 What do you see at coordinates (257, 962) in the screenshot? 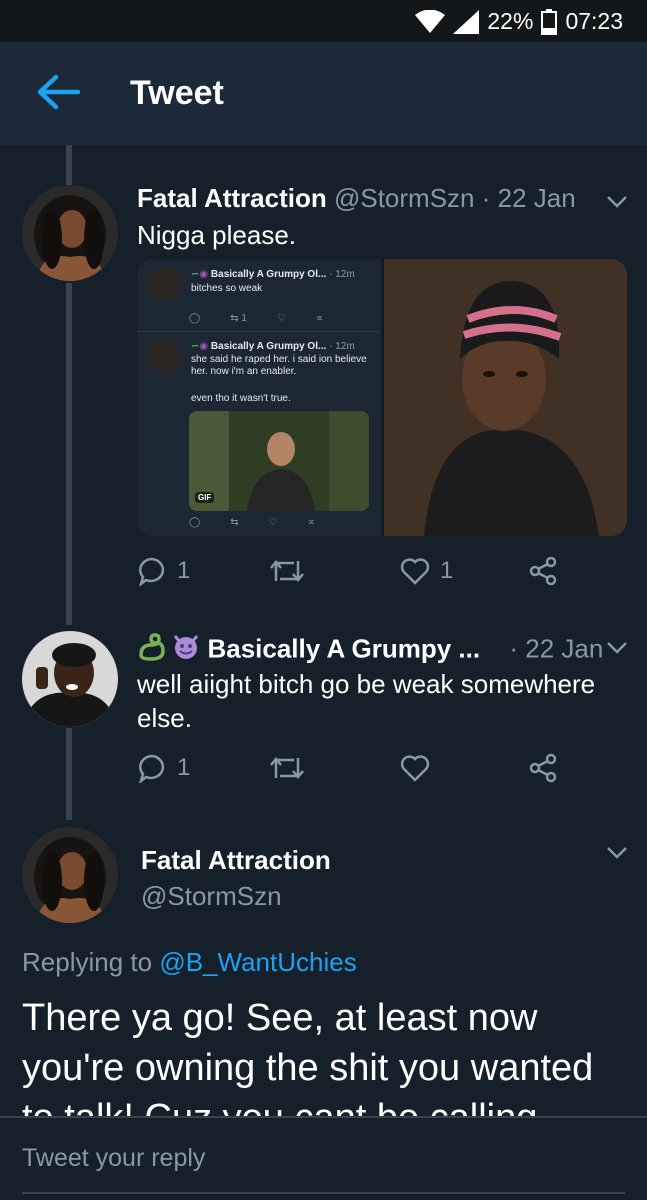
I see `mention-link: @B_WantUchies` at bounding box center [257, 962].